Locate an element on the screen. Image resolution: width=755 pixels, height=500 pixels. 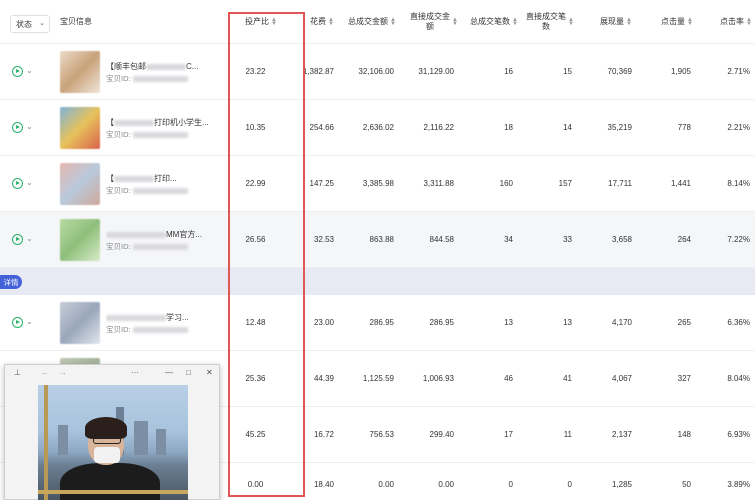
total-gmv-cell: 32,106.00 is located at coordinates (376, 71).